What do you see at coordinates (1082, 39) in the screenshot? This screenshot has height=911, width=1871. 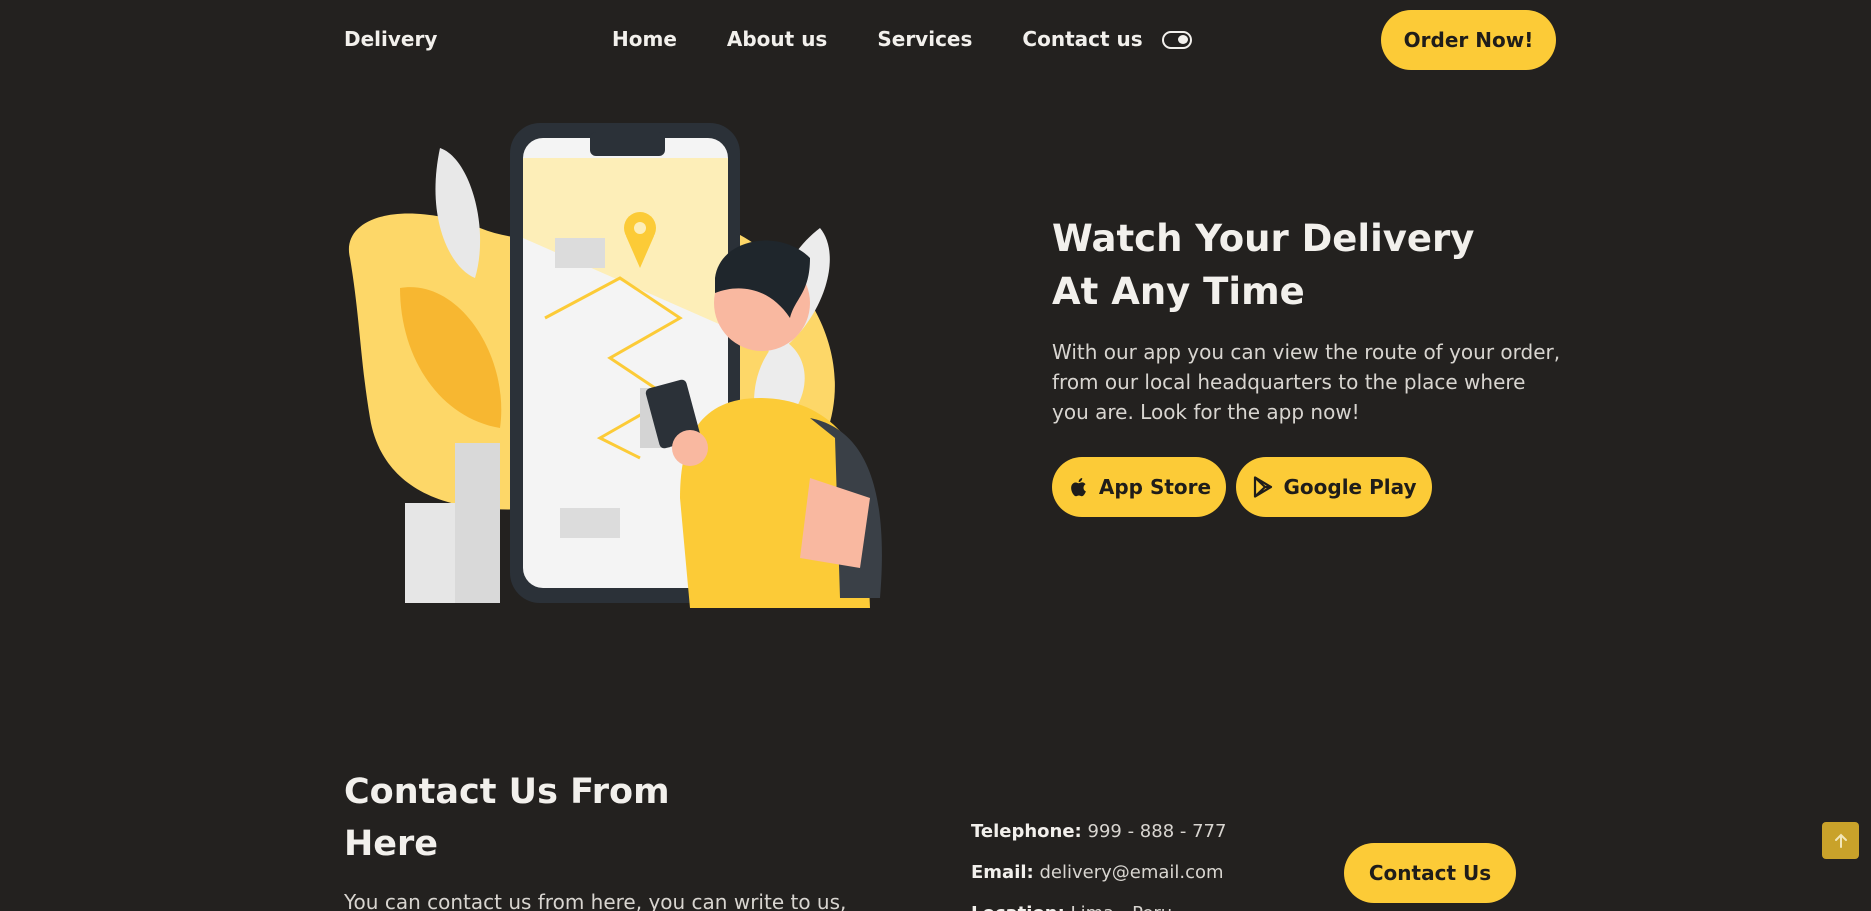 I see `nav-contact: Contact us` at bounding box center [1082, 39].